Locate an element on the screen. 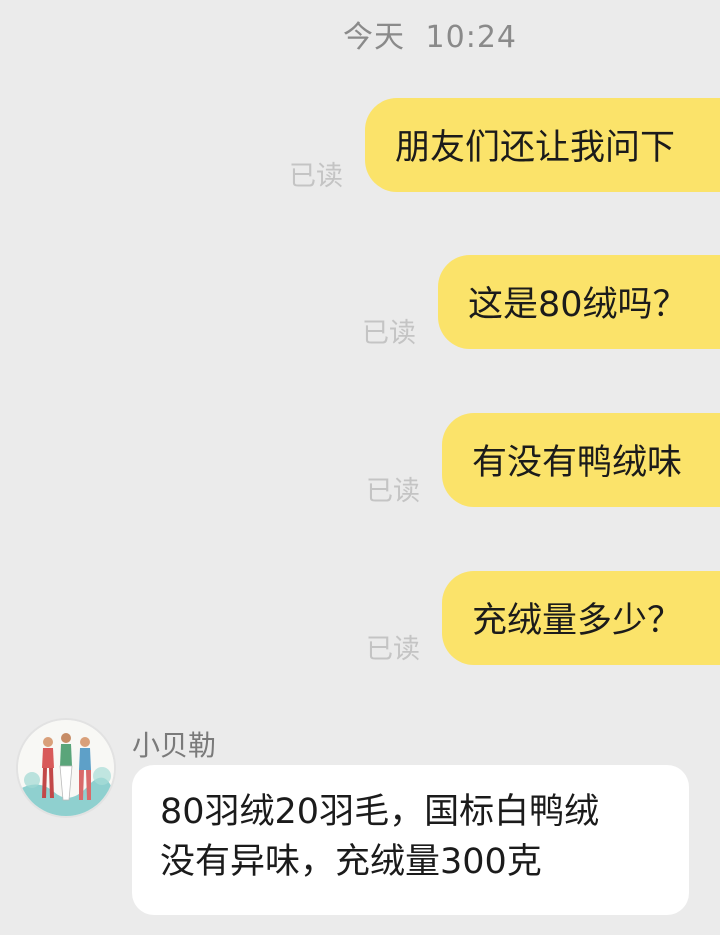 The height and width of the screenshot is (935, 720). message-text: 朋友们还让我问下 is located at coordinates (535, 148).